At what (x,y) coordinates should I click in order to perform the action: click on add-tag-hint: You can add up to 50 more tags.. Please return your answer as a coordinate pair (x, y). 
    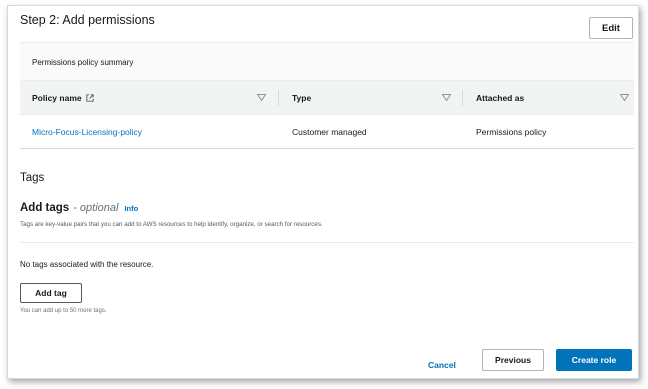
    Looking at the image, I should click on (63, 311).